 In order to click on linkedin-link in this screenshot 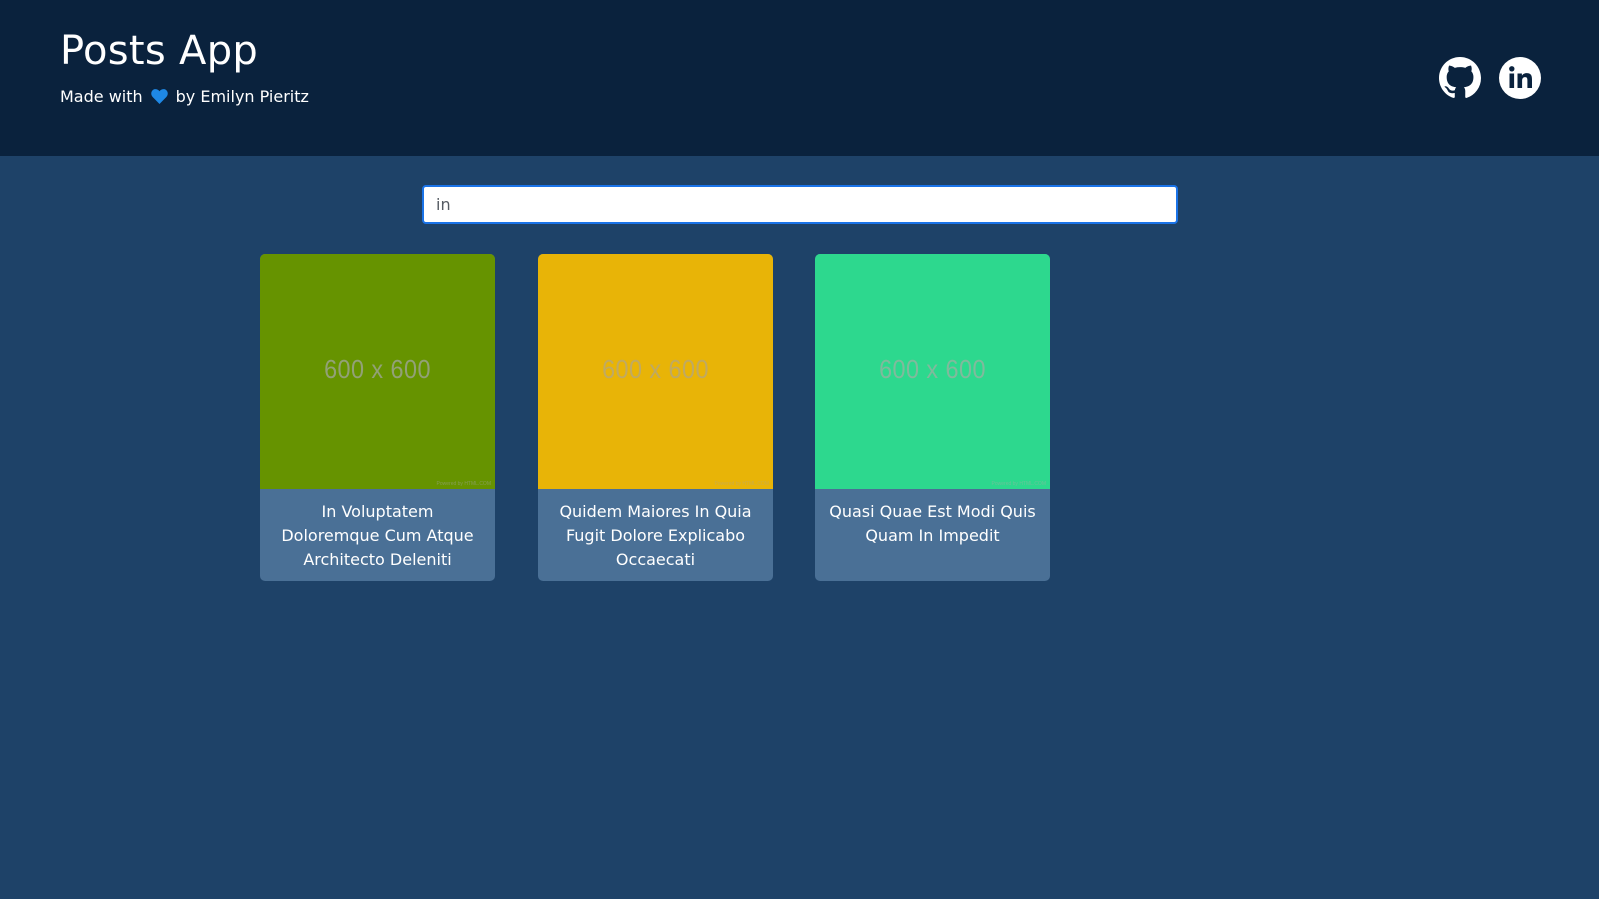, I will do `click(1520, 78)`.